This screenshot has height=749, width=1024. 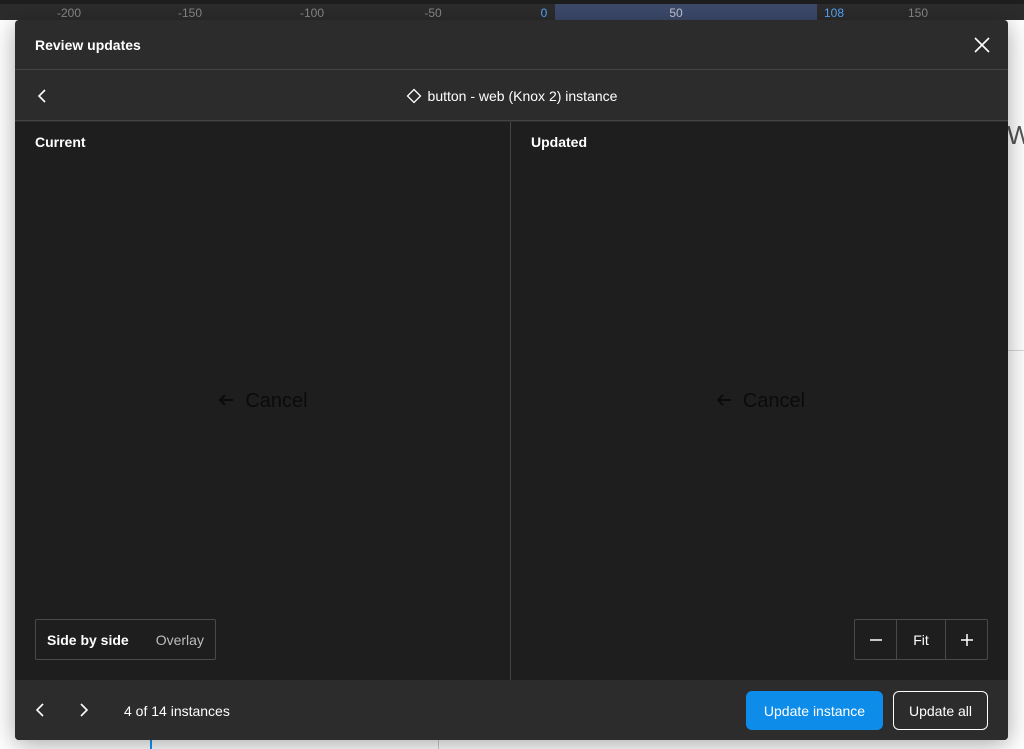 I want to click on previous-instance-button, so click(x=41, y=710).